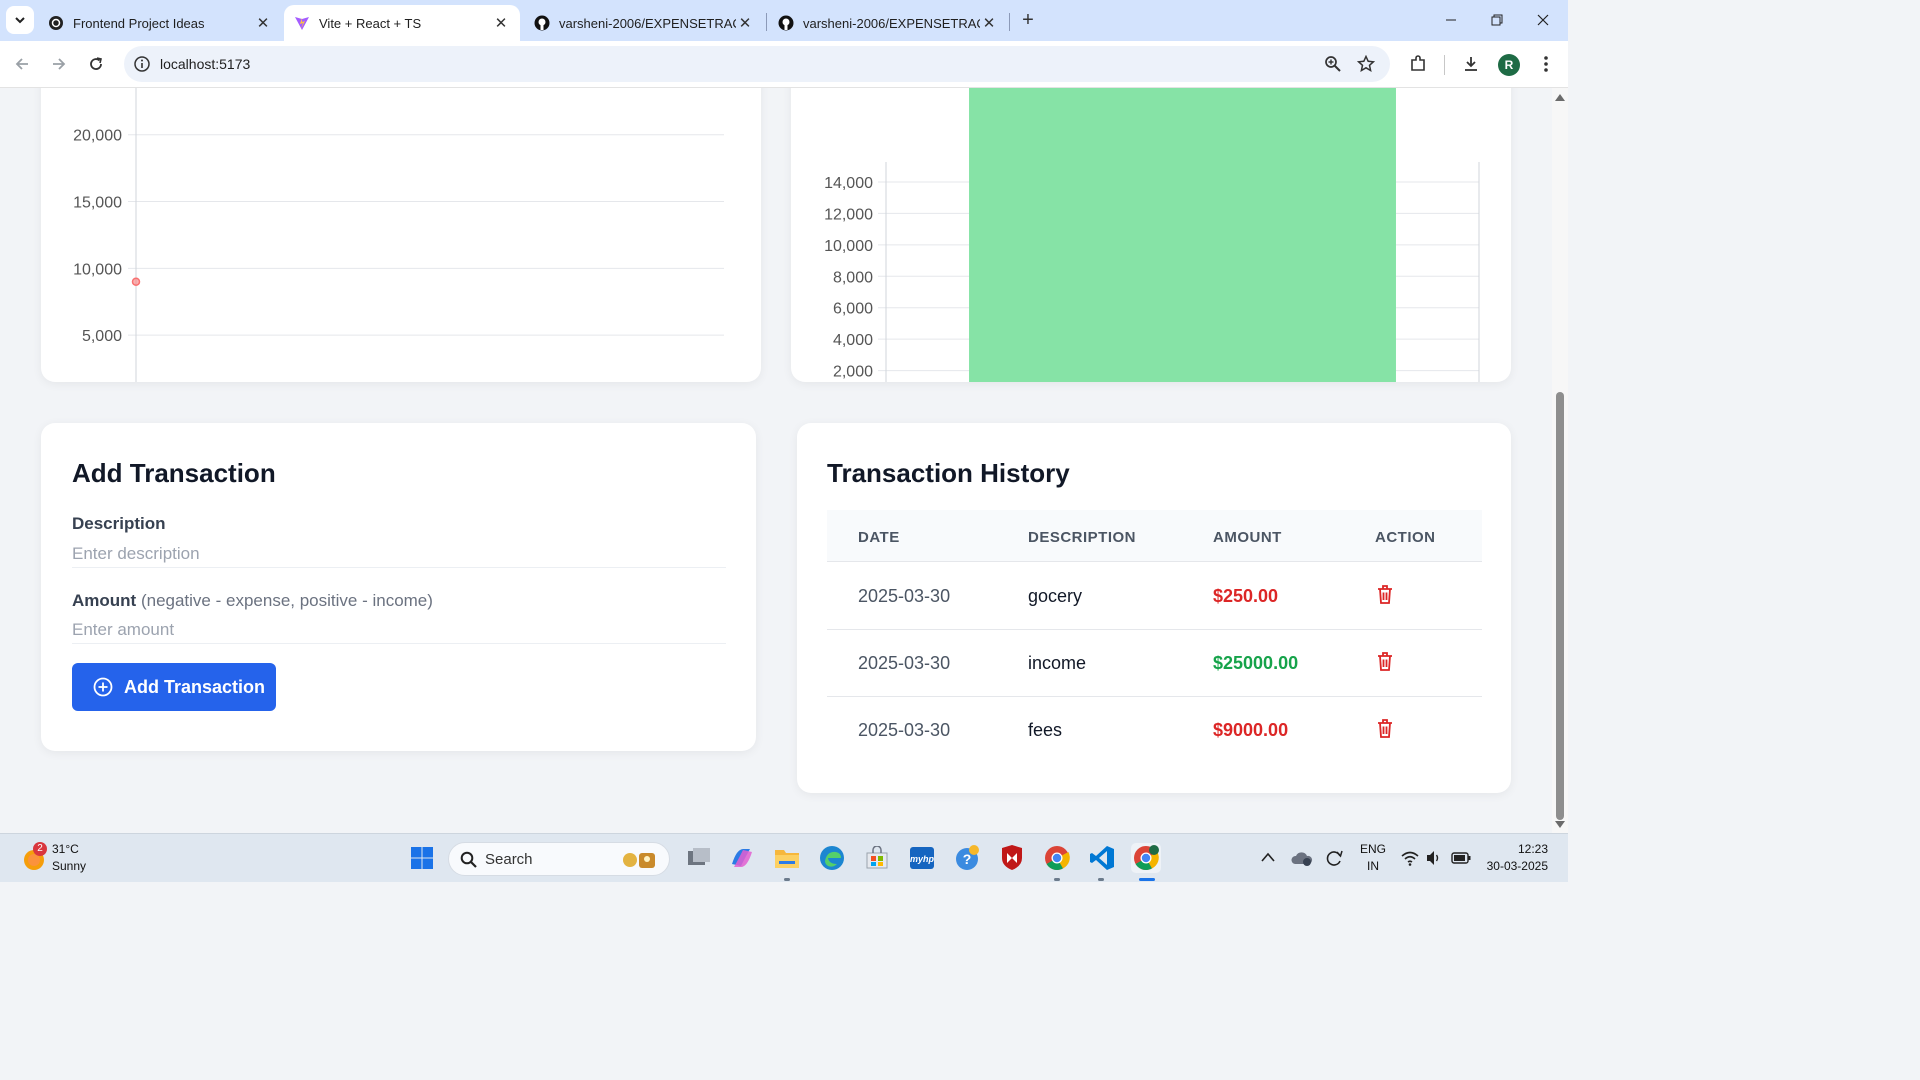 The width and height of the screenshot is (1920, 1080). I want to click on openai-icon, so click(56, 23).